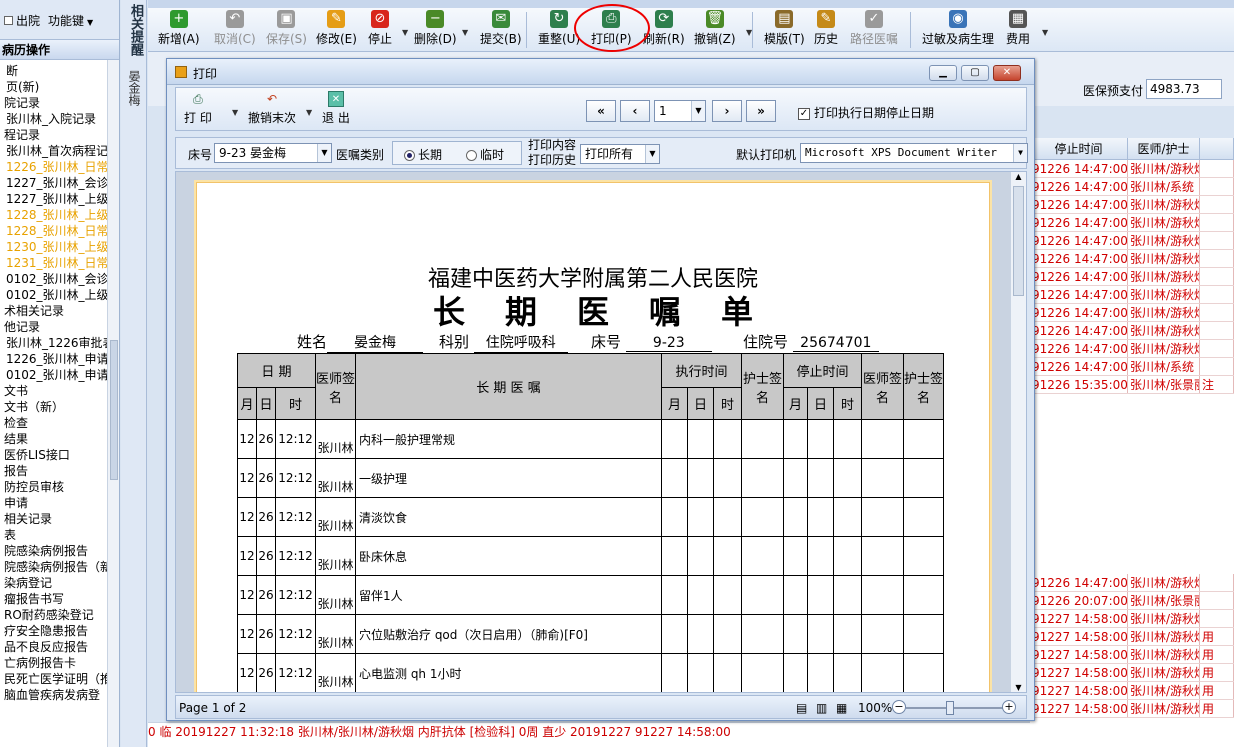 The image size is (1234, 747). I want to click on toolbar-button-template: ▤ 模版(T), so click(784, 28).